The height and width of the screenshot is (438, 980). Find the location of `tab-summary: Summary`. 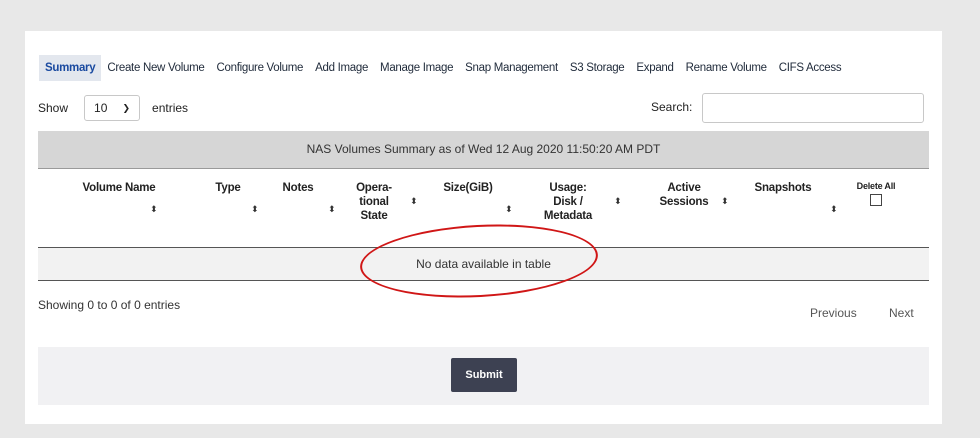

tab-summary: Summary is located at coordinates (70, 68).